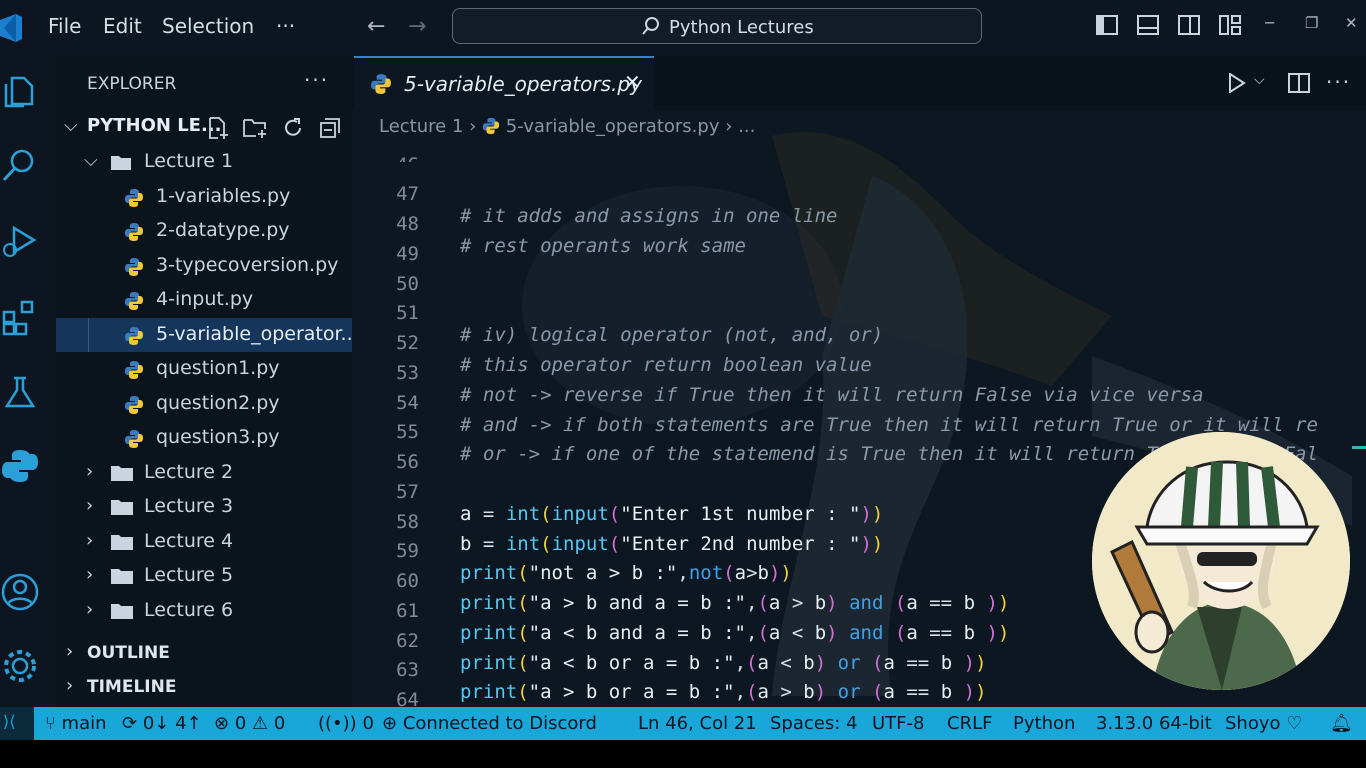 The image size is (1366, 768). Describe the element at coordinates (204, 473) in the screenshot. I see `folder-lecture-2: › Lecture 2` at that location.